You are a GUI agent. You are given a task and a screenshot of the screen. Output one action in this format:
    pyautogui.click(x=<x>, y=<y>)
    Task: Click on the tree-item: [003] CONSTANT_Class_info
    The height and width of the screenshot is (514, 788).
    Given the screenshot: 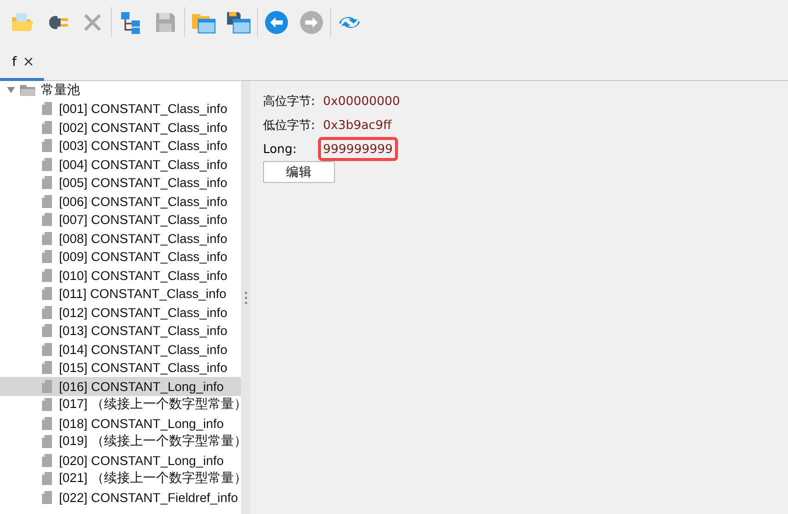 What is the action you would take?
    pyautogui.click(x=120, y=145)
    